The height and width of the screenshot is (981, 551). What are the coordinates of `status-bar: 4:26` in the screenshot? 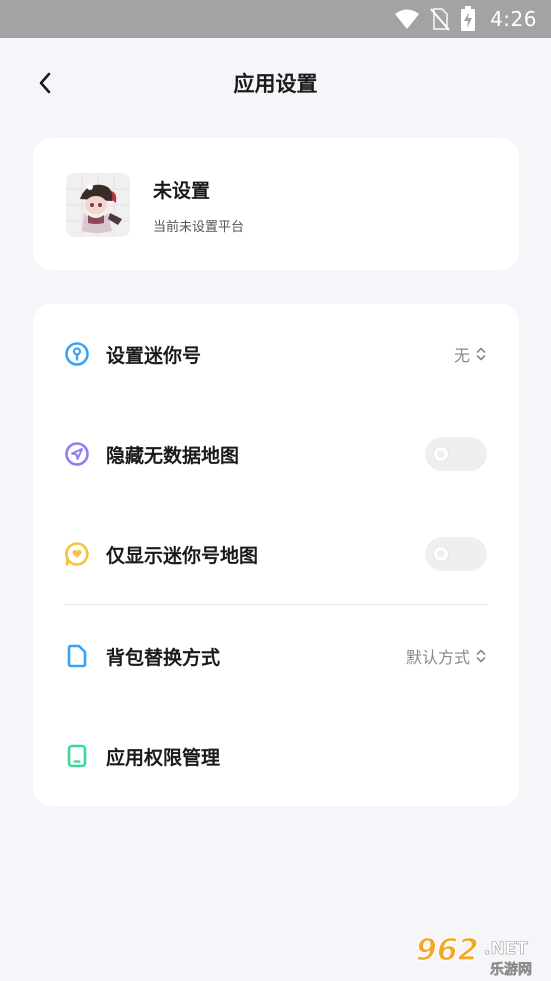 It's located at (275, 19).